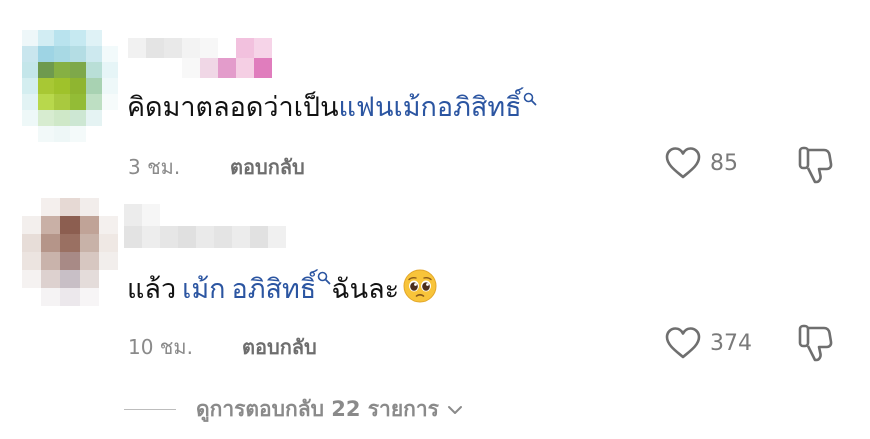 The height and width of the screenshot is (439, 870). I want to click on mention-link: เม้ก, so click(203, 289).